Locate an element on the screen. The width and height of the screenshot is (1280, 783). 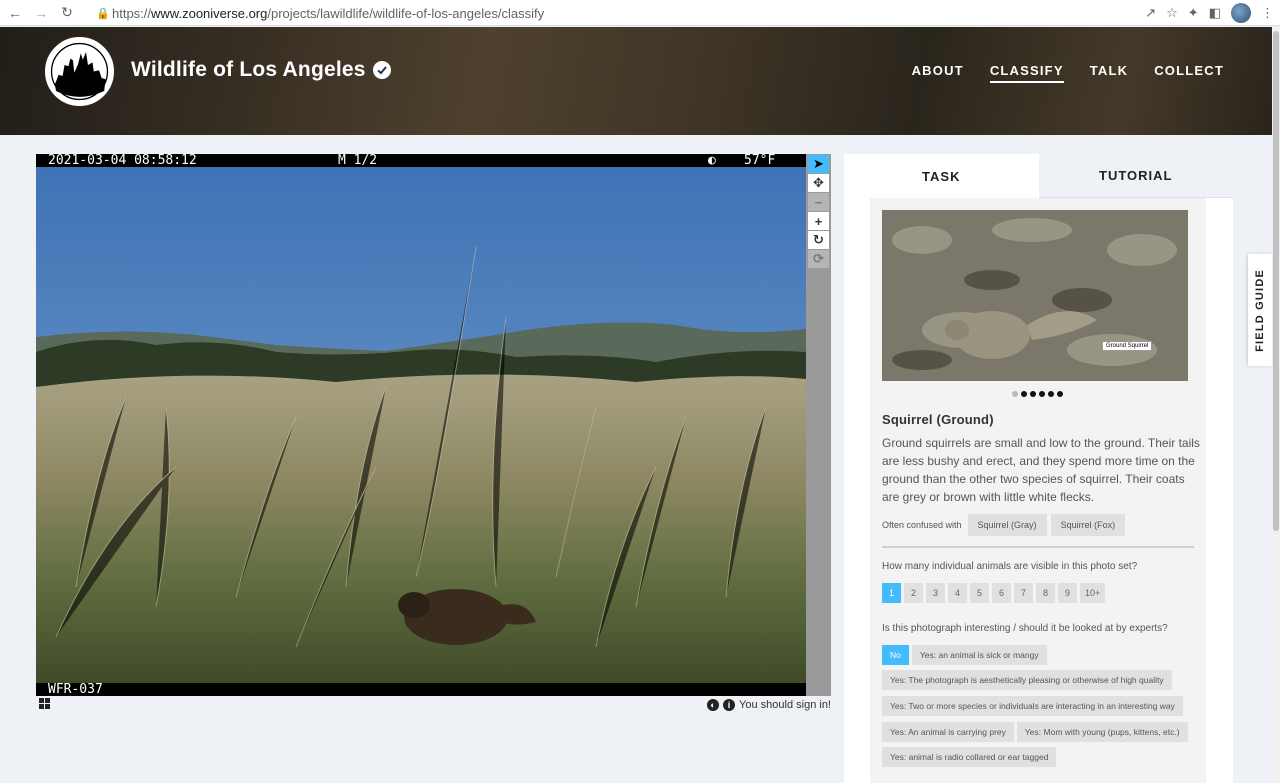
viewer-toolbar: ➤ ✥ − + ↻ ⟳ is located at coordinates (818, 425).